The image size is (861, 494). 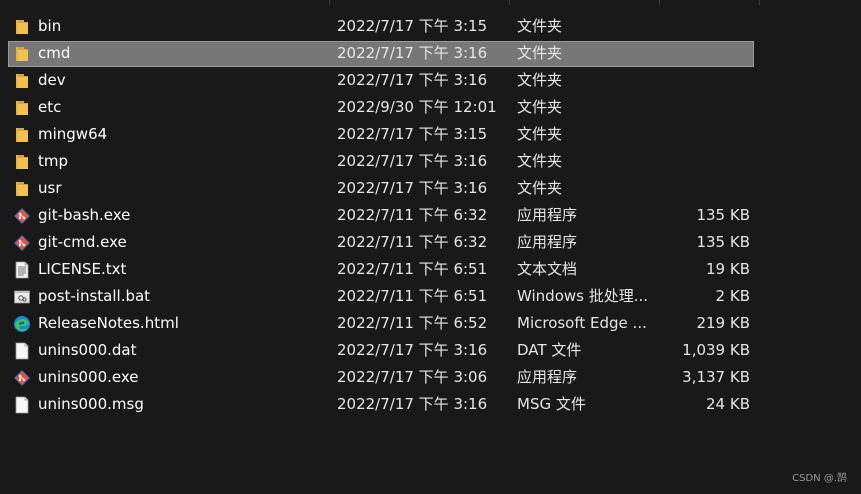 What do you see at coordinates (759, 2) in the screenshot?
I see `column-divider-end` at bounding box center [759, 2].